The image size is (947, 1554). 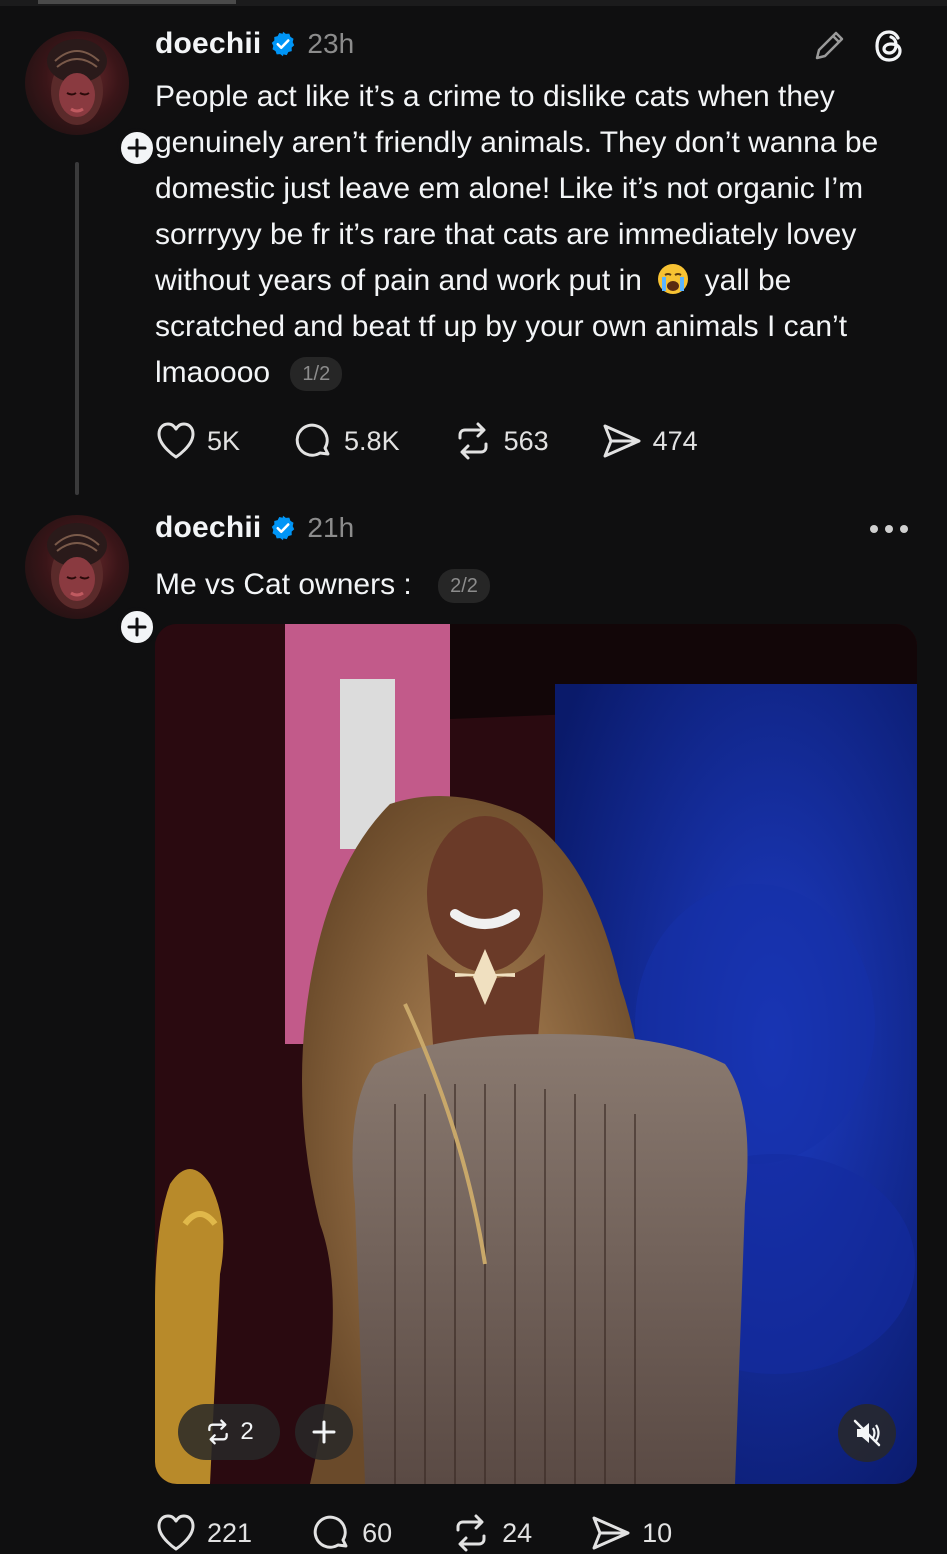 I want to click on pencil-icon, so click(x=829, y=45).